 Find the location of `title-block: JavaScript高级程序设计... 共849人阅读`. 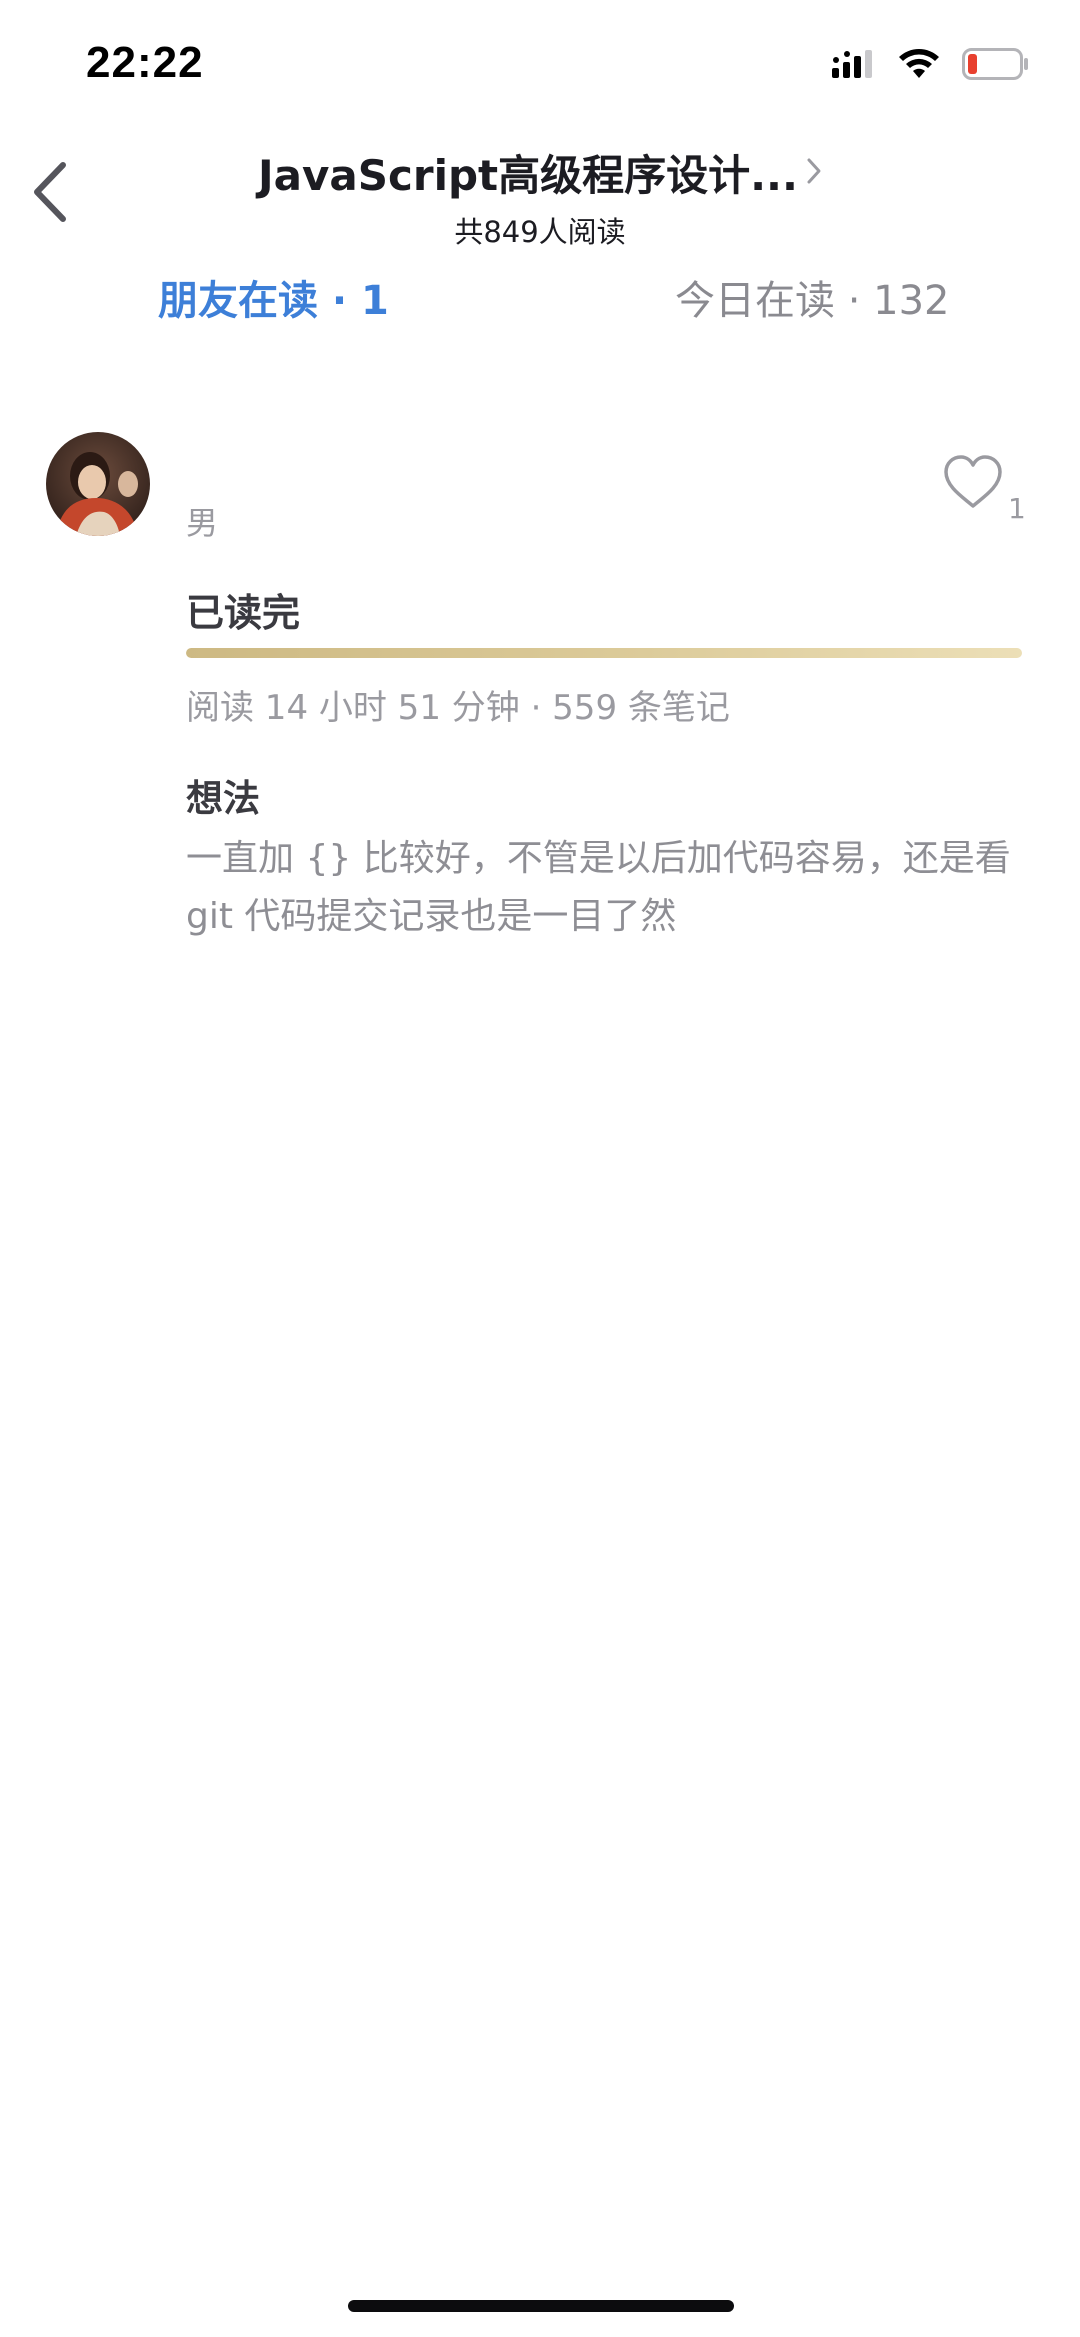

title-block: JavaScript高级程序设计... 共849人阅读 is located at coordinates (540, 196).